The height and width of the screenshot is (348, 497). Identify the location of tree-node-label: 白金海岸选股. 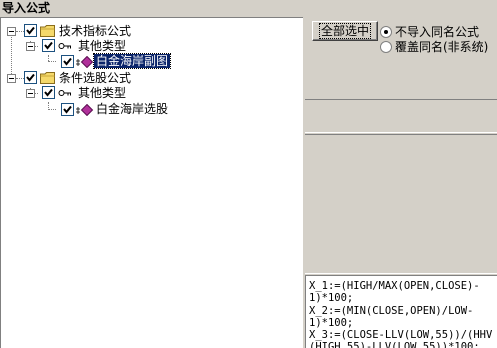
(132, 109).